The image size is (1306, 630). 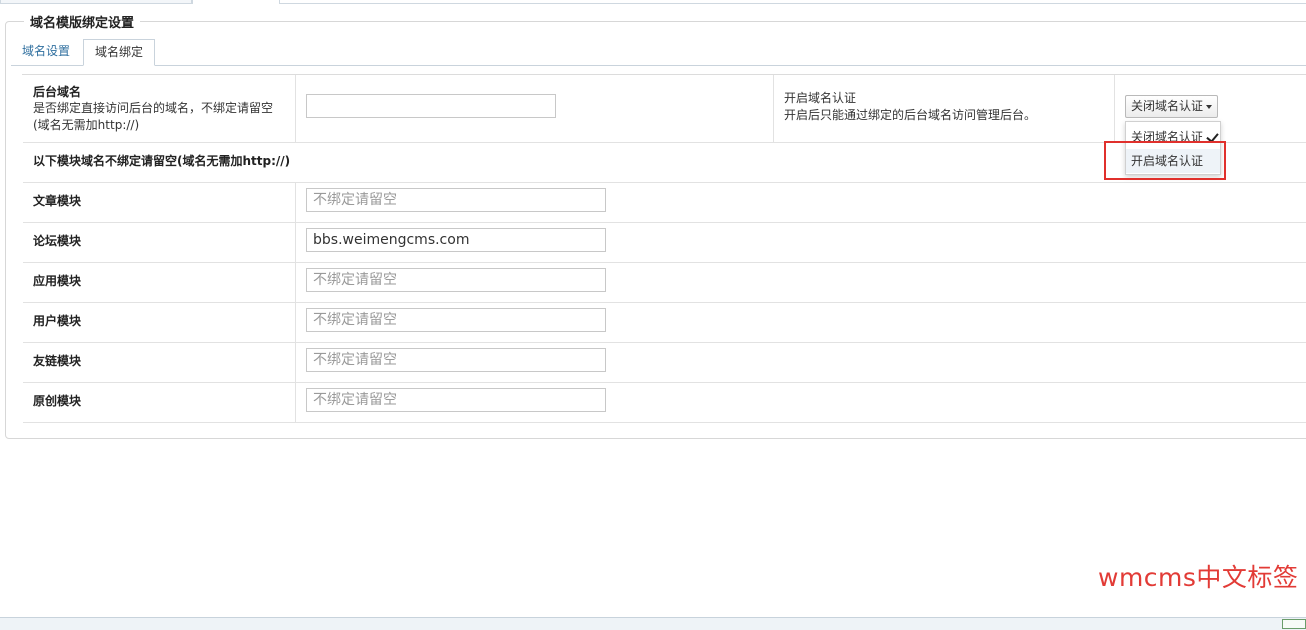 I want to click on module-label-cell: 友链模块, so click(x=159, y=362).